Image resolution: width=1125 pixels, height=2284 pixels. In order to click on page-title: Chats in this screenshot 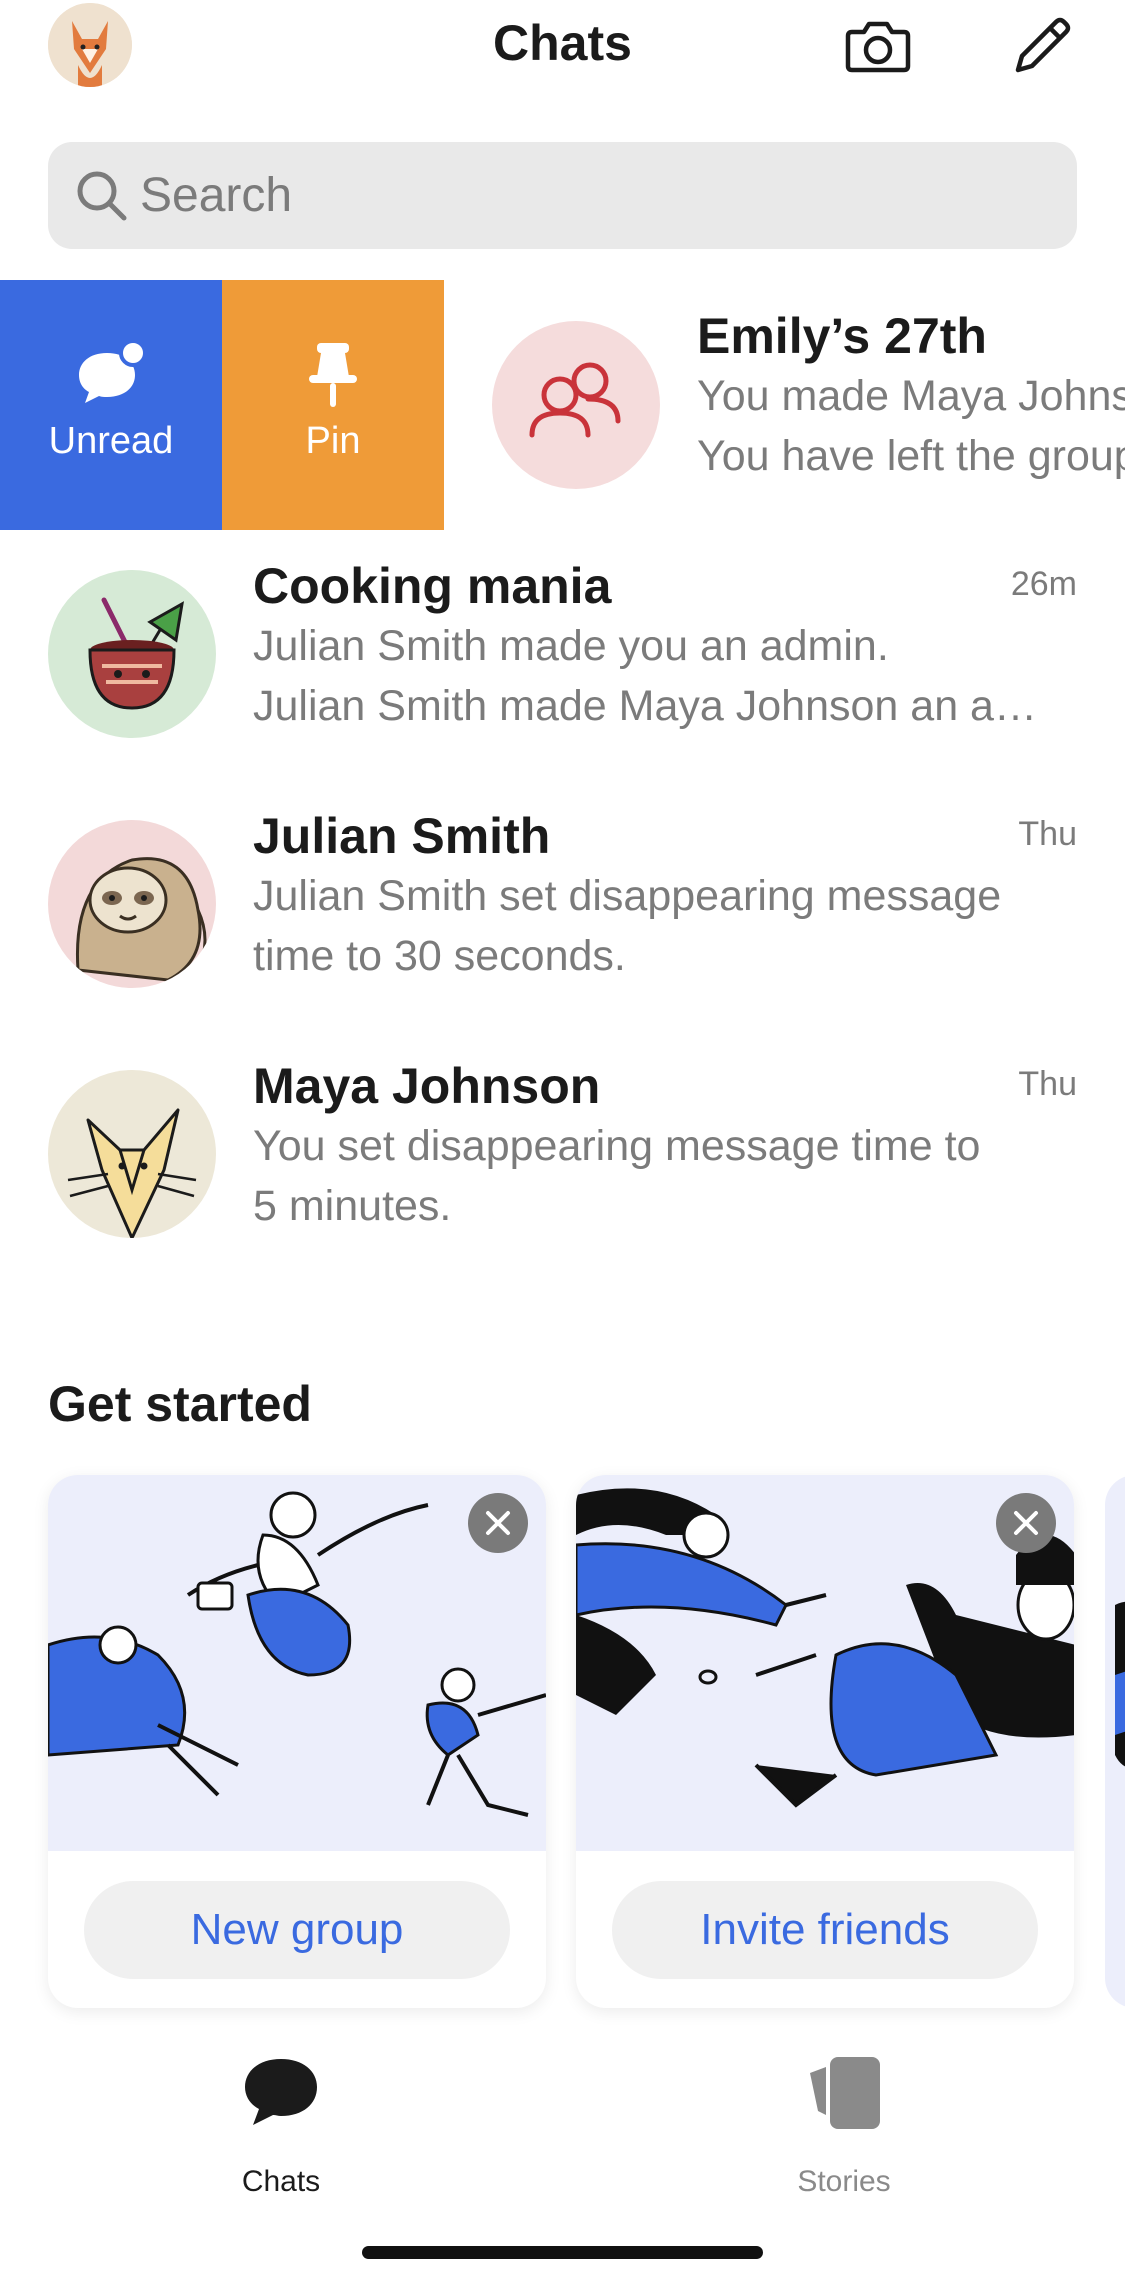, I will do `click(562, 43)`.